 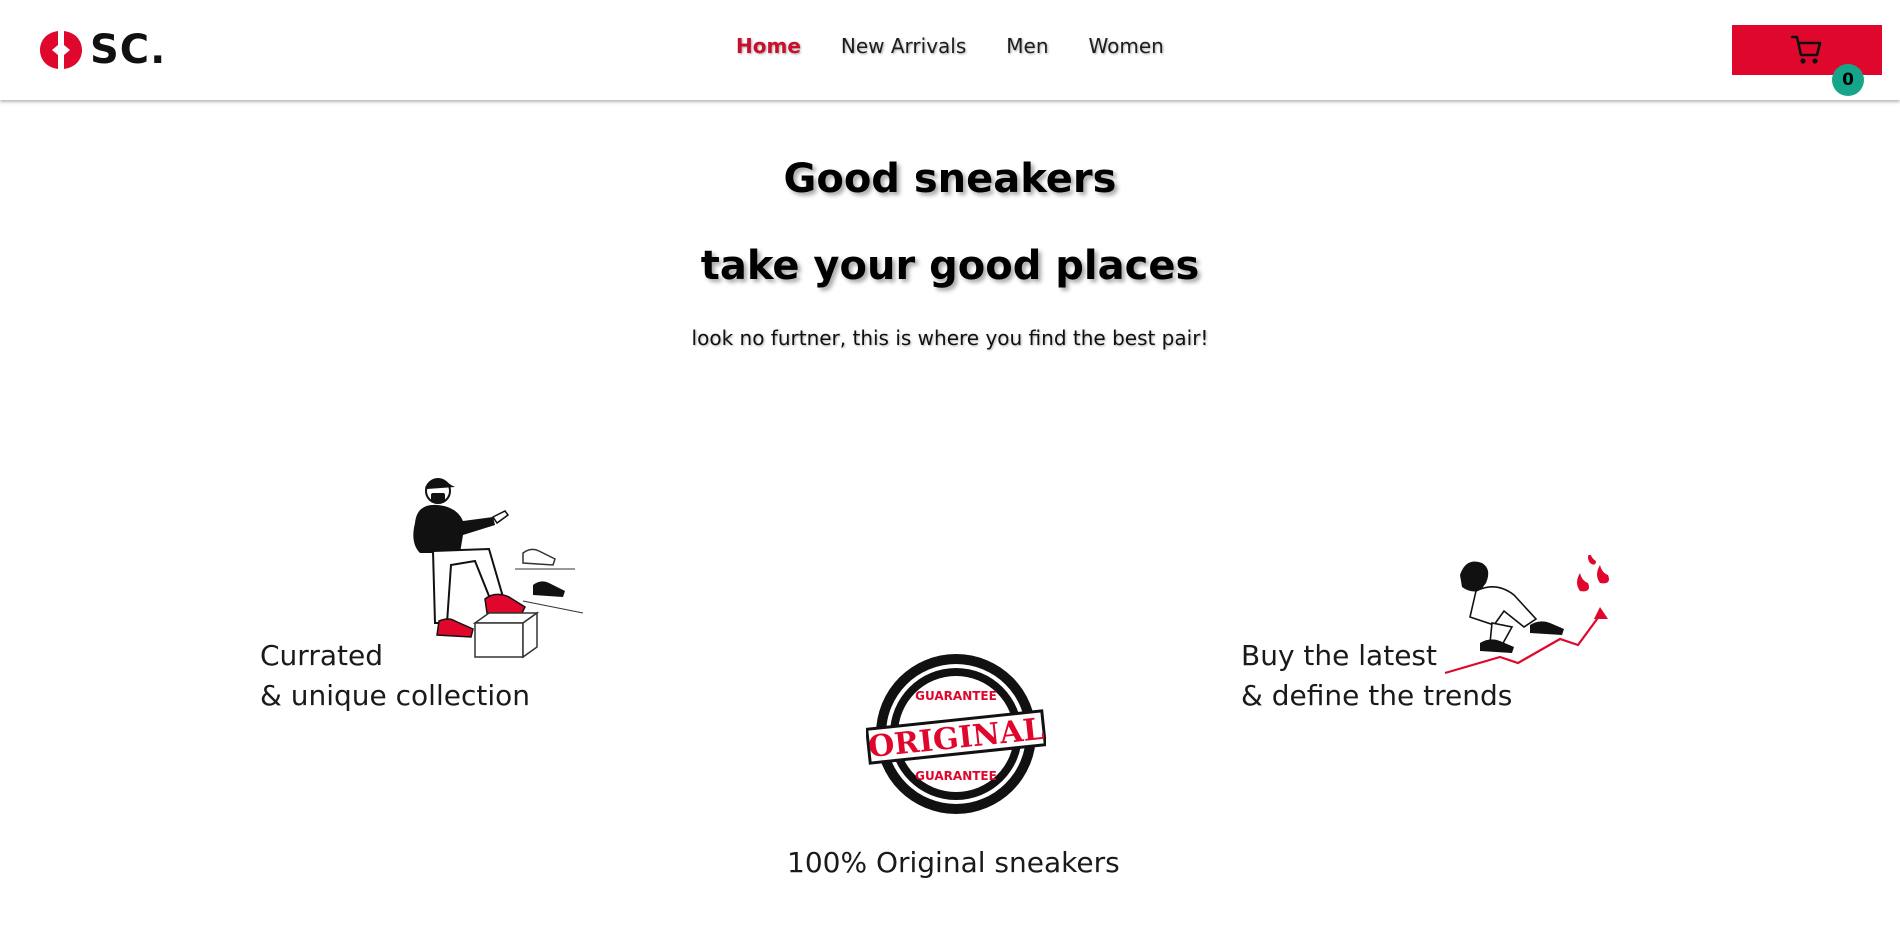 I want to click on feature-original-line1: 100% Original sneakers, so click(x=953, y=862).